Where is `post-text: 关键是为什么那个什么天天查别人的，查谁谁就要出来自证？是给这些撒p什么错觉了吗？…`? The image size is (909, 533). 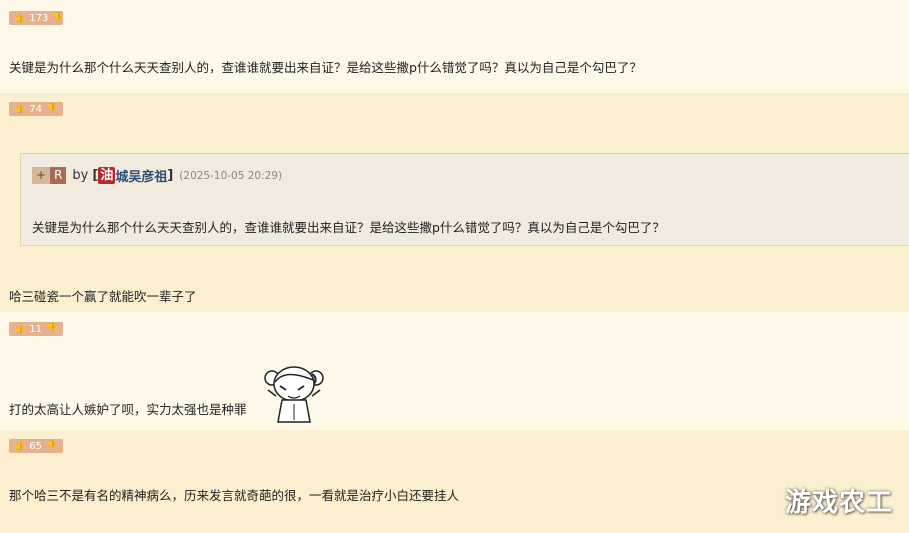 post-text: 关键是为什么那个什么天天查别人的，查谁谁就要出来自证？是给这些撒p什么错觉了吗？… is located at coordinates (325, 67).